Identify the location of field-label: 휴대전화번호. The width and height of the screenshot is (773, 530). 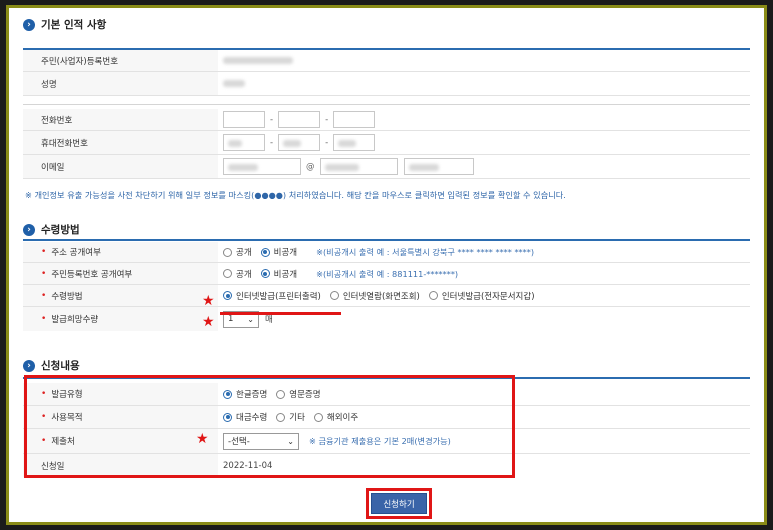
(120, 142).